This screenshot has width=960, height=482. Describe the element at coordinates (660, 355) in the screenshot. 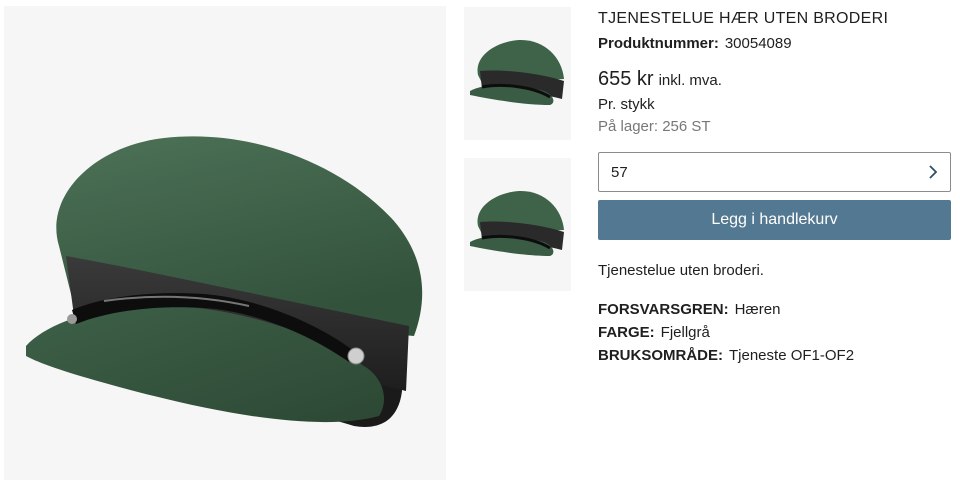

I see `attribute-key: BRUKSOMRÅDE:` at that location.